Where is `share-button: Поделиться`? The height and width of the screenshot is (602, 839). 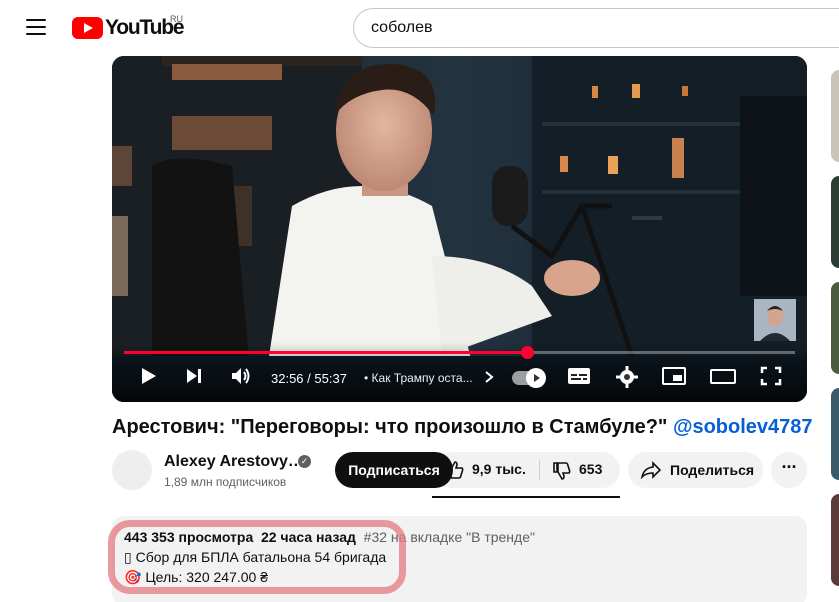 share-button: Поделиться is located at coordinates (695, 470).